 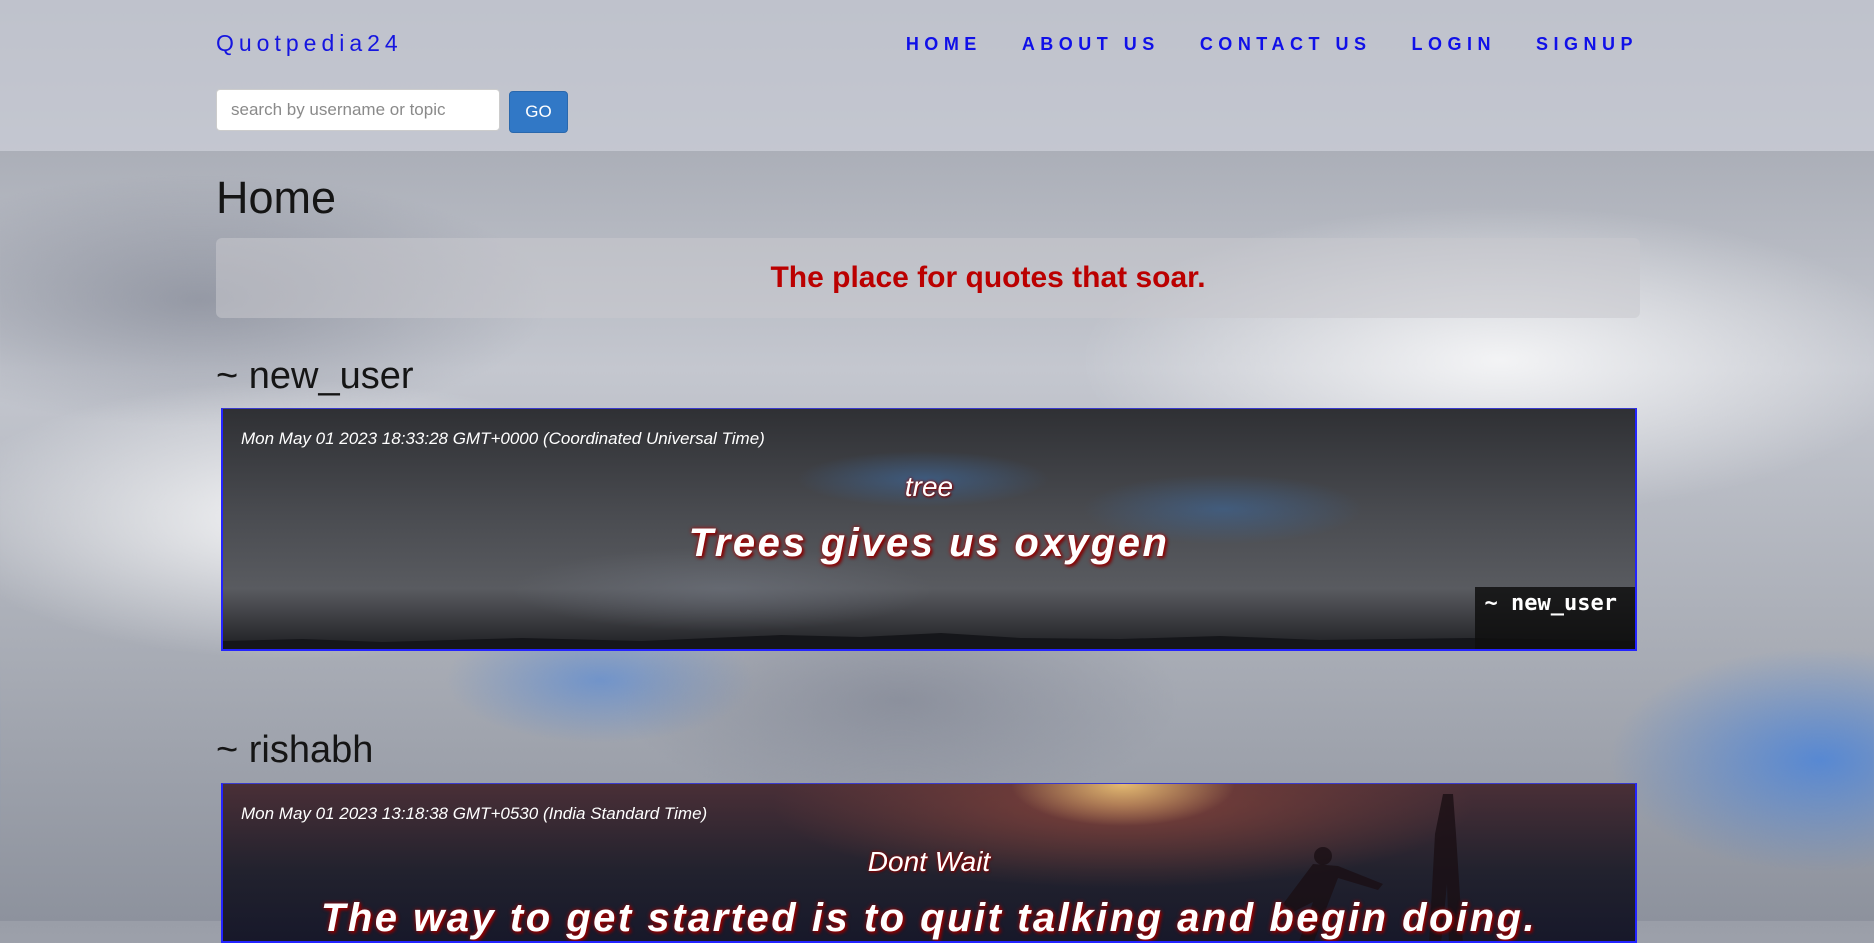 I want to click on nav-about-link: ABOUT US, so click(x=1091, y=44).